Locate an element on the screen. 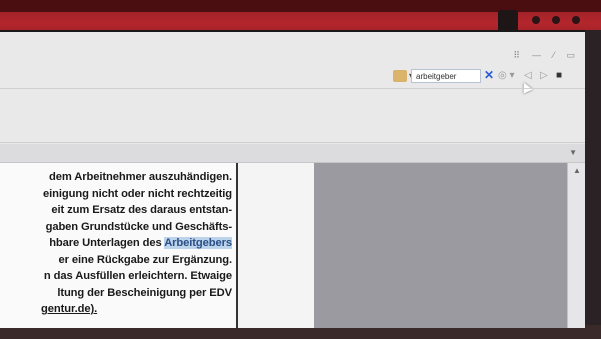 Image resolution: width=601 pixels, height=339 pixels. search-highlight: Arbeitgebers is located at coordinates (198, 243).